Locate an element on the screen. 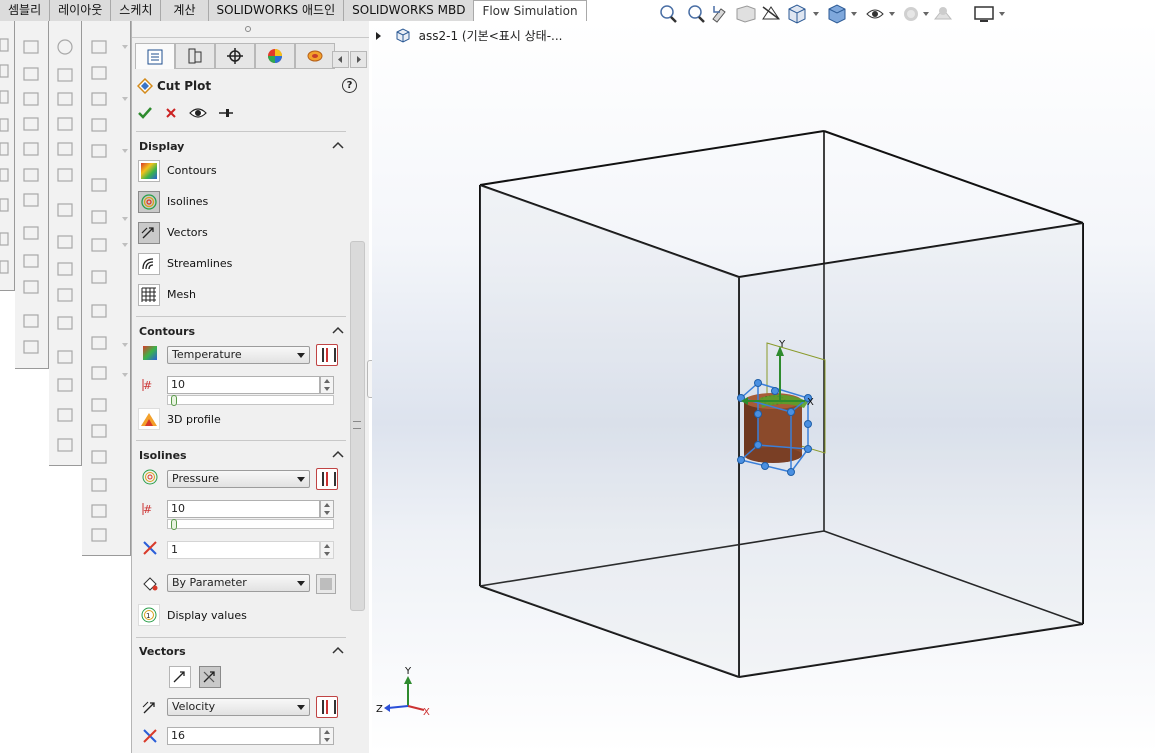  chevron-left-icon is located at coordinates (340, 59).